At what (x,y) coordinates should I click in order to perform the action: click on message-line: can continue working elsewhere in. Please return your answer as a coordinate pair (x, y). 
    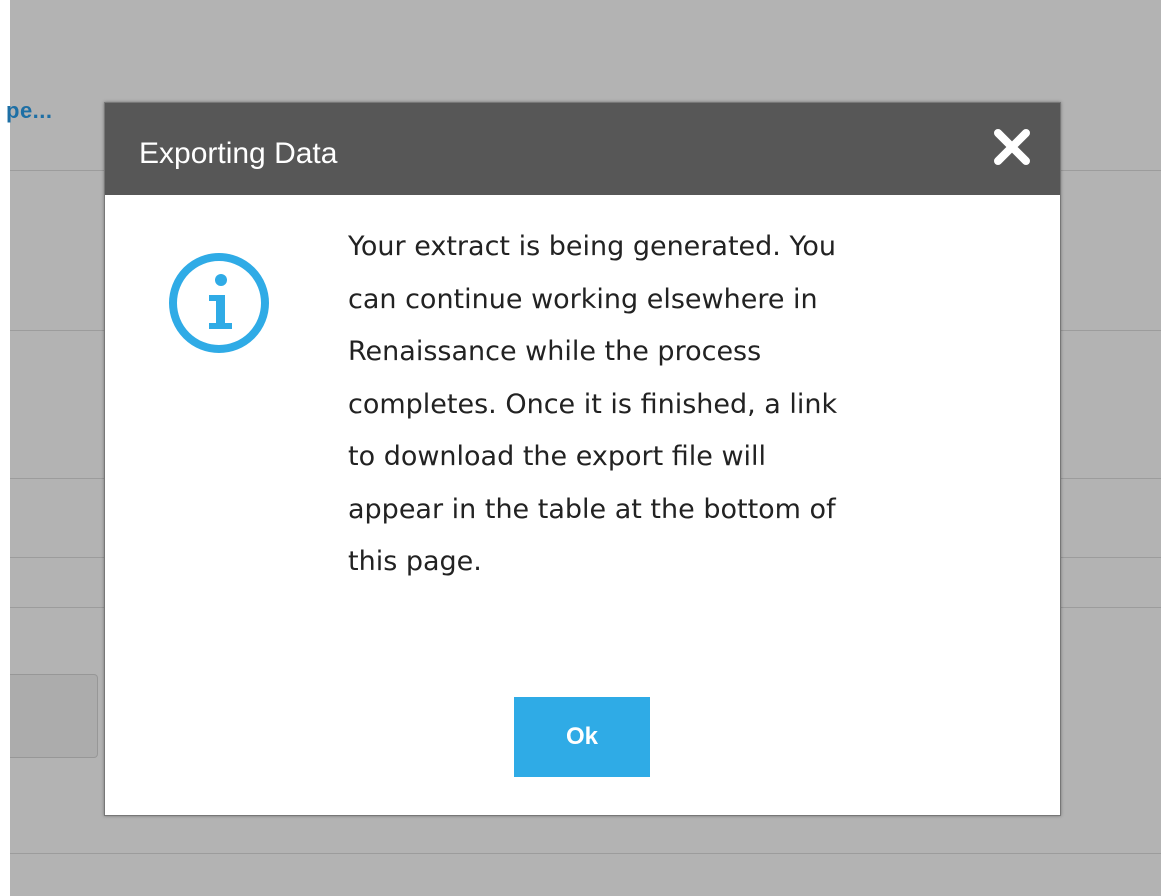
    Looking at the image, I should click on (583, 299).